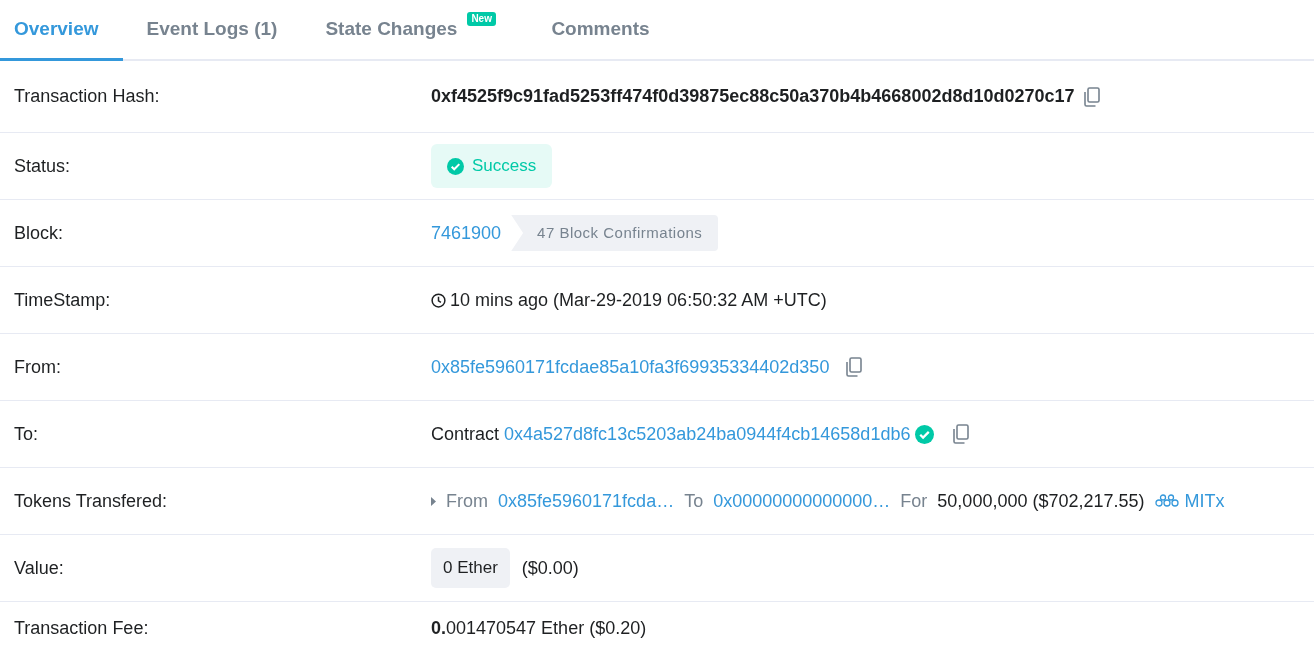 This screenshot has height=659, width=1314. What do you see at coordinates (87, 96) in the screenshot?
I see `field-label: Transaction Hash:` at bounding box center [87, 96].